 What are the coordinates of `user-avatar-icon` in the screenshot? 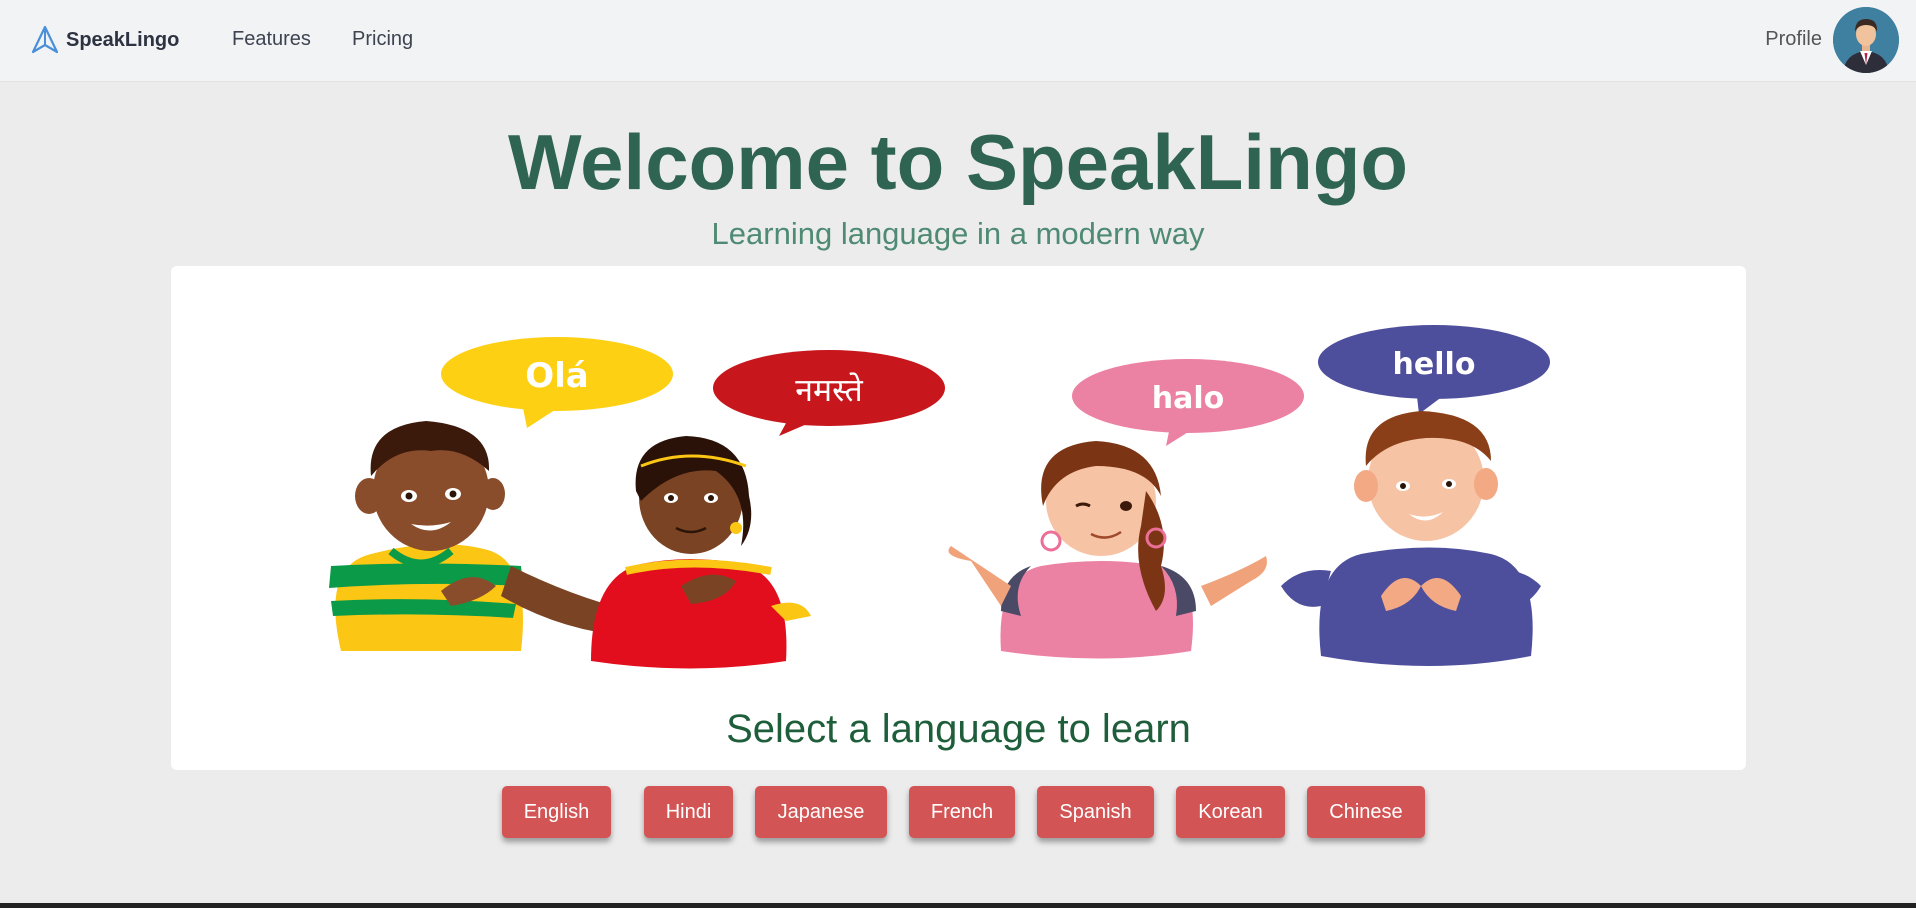 It's located at (1866, 40).